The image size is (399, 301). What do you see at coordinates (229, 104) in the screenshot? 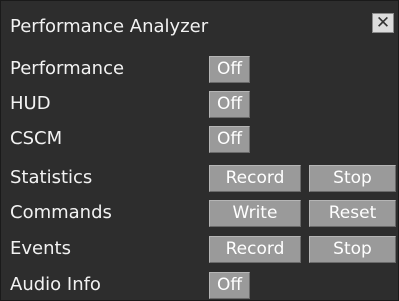
I see `hud-toggle-button: Off` at bounding box center [229, 104].